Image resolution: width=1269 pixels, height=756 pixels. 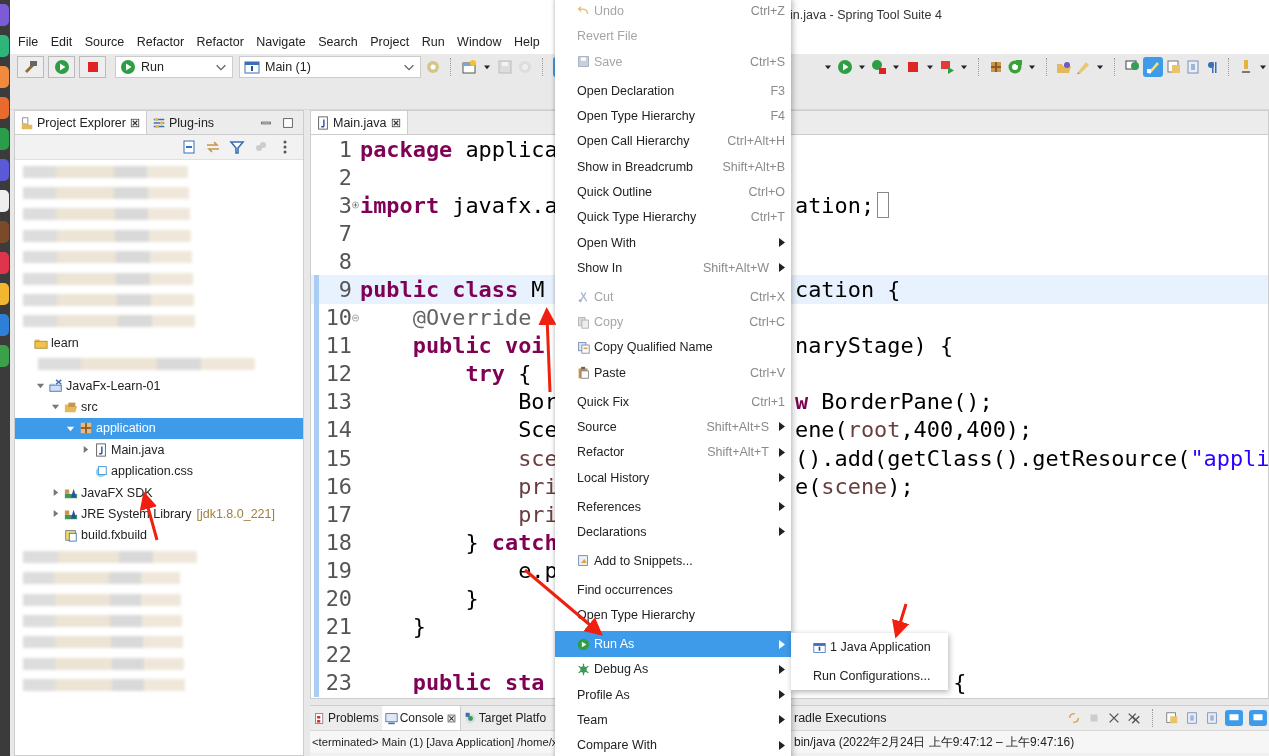 I want to click on code-text: ene(root,400,400);, so click(x=914, y=430).